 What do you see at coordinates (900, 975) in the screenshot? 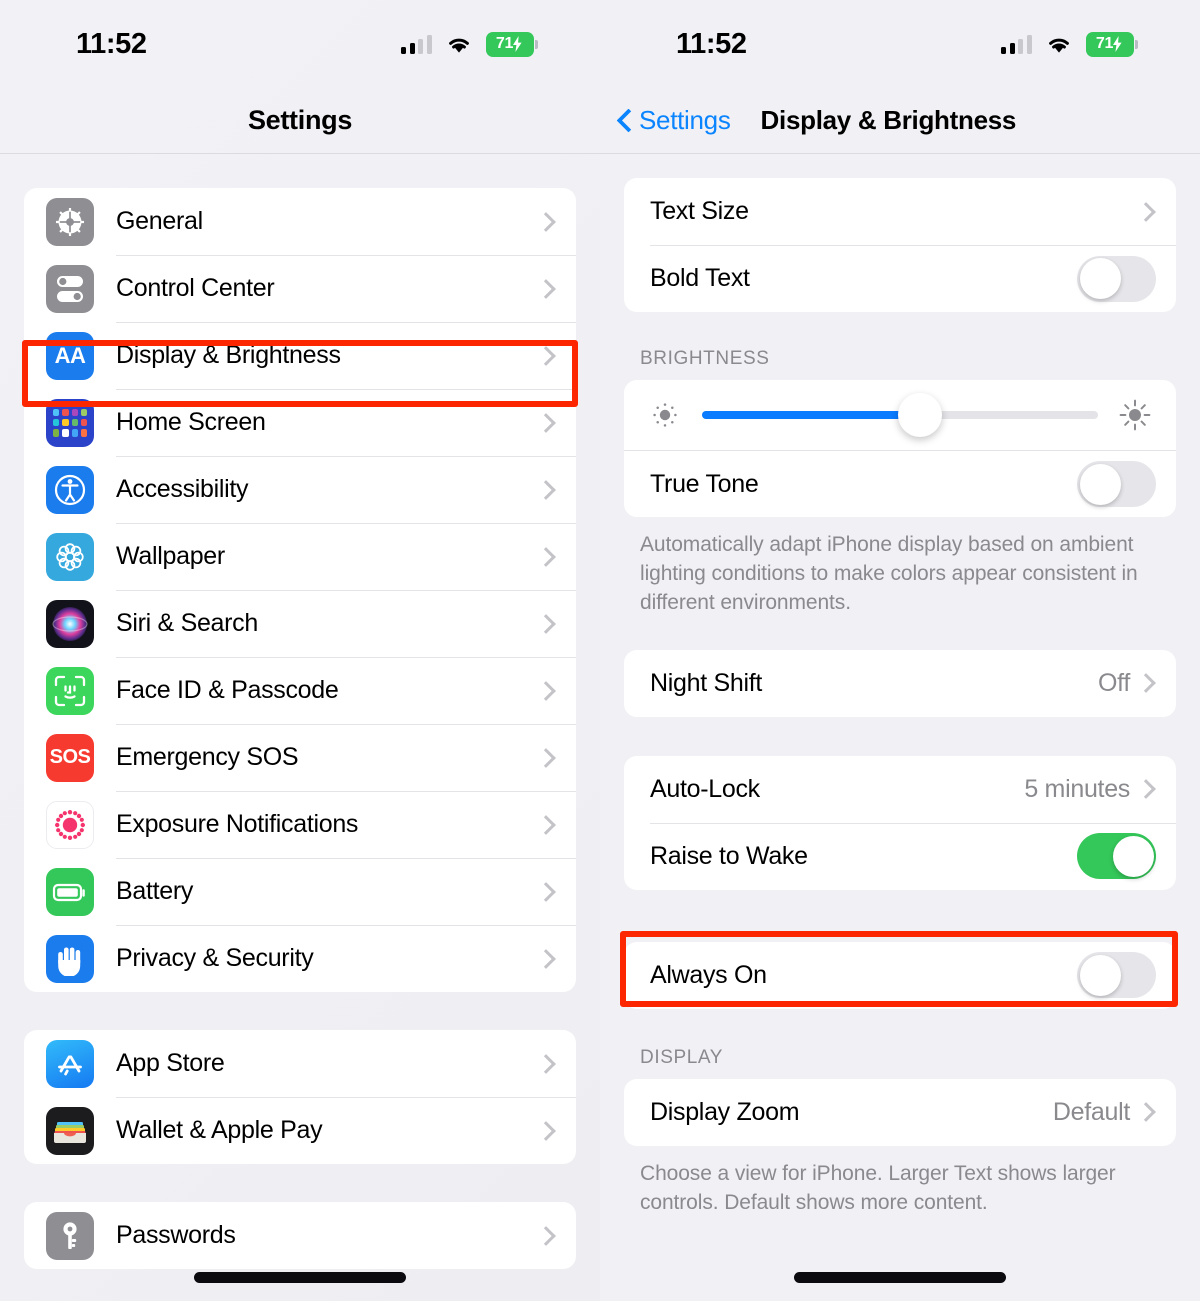
I see `row-always-on: Always On` at bounding box center [900, 975].